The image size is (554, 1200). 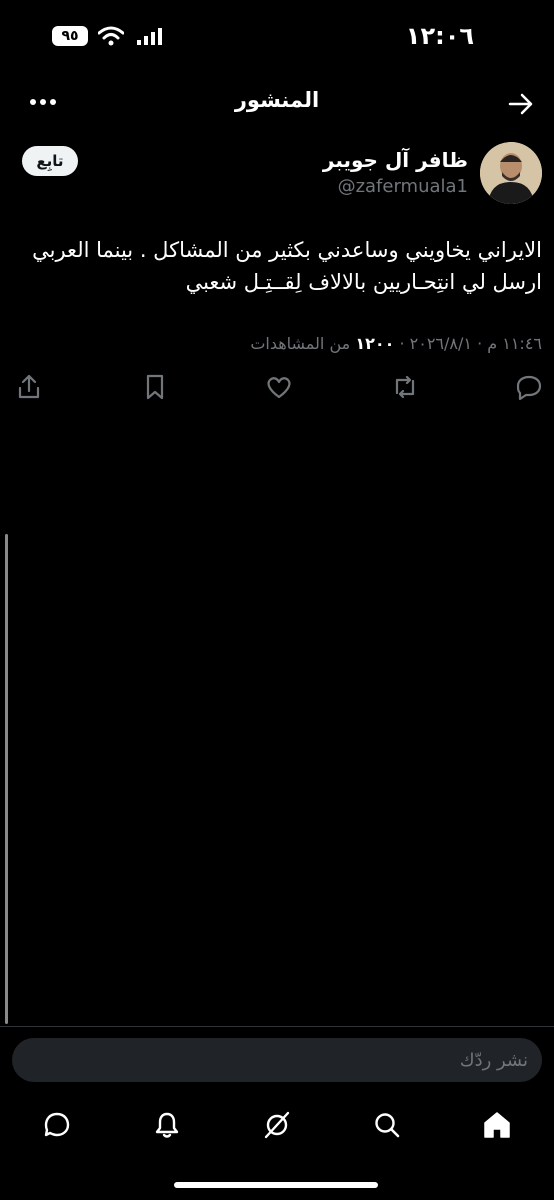 What do you see at coordinates (6, 779) in the screenshot?
I see `scrollbar` at bounding box center [6, 779].